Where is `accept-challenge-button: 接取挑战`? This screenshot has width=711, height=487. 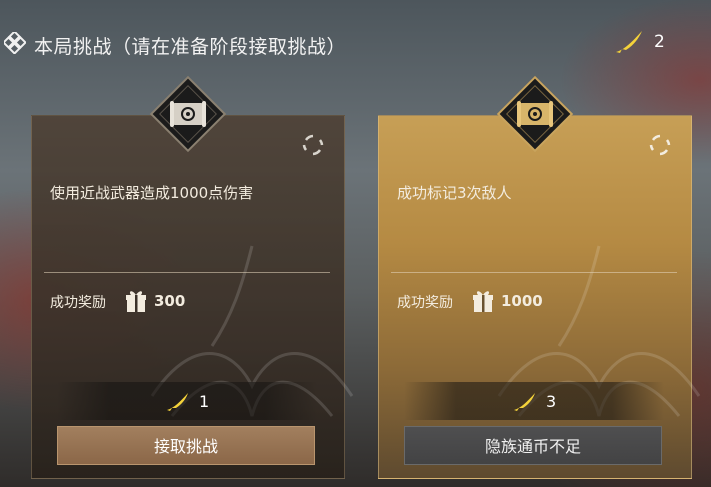
accept-challenge-button: 接取挑战 is located at coordinates (186, 445).